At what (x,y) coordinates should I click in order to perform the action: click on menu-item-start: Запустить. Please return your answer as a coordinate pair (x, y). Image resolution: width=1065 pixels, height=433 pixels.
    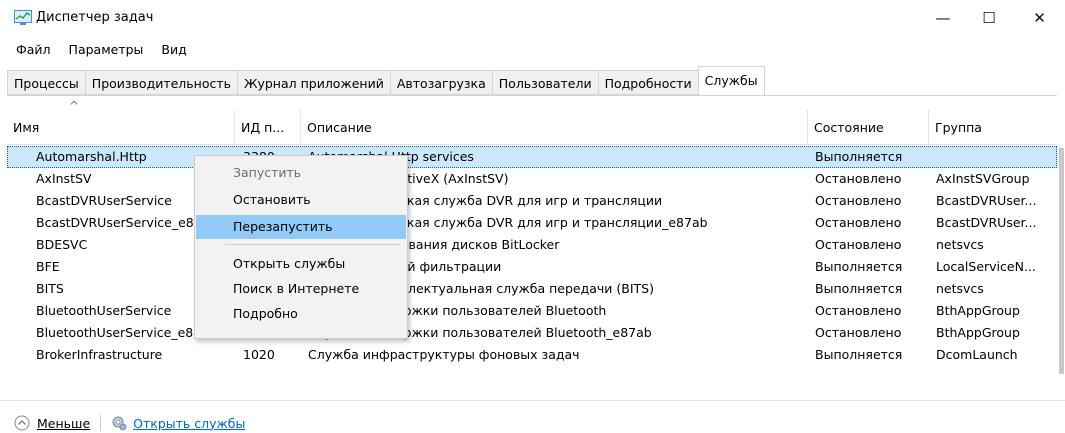
    Looking at the image, I should click on (267, 172).